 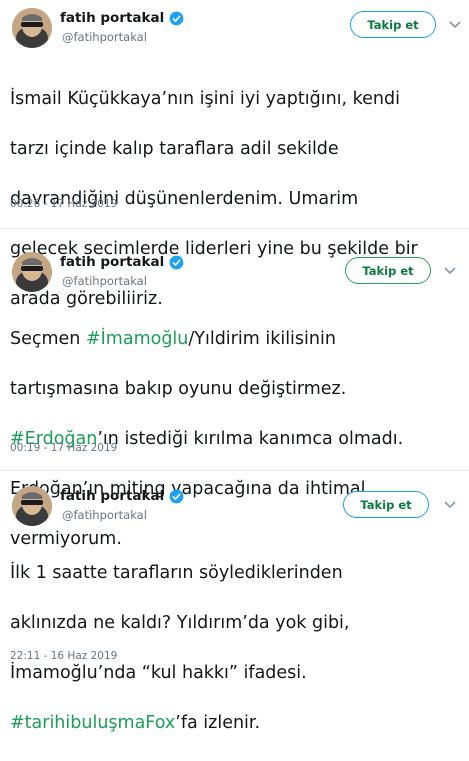 What do you see at coordinates (63, 204) in the screenshot?
I see `tweet-timestamp: 00:26 - 17 Haz 2019` at bounding box center [63, 204].